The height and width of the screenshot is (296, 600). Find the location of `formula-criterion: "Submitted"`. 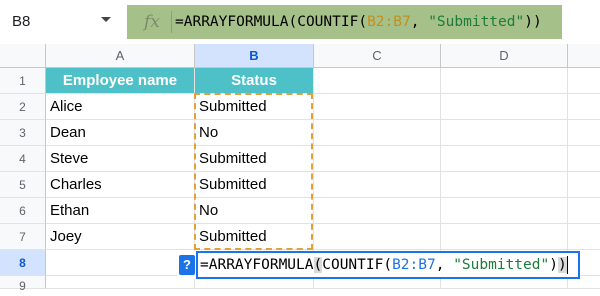

formula-criterion: "Submitted" is located at coordinates (476, 22).